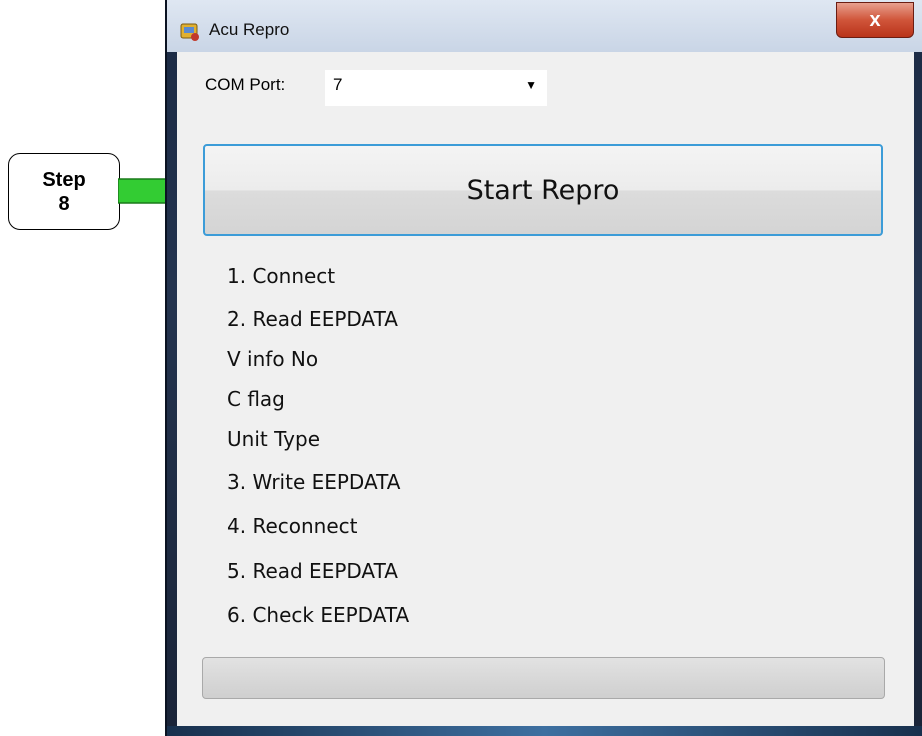 Image resolution: width=922 pixels, height=736 pixels. I want to click on dropdown-arrow-icon: ▼, so click(531, 85).